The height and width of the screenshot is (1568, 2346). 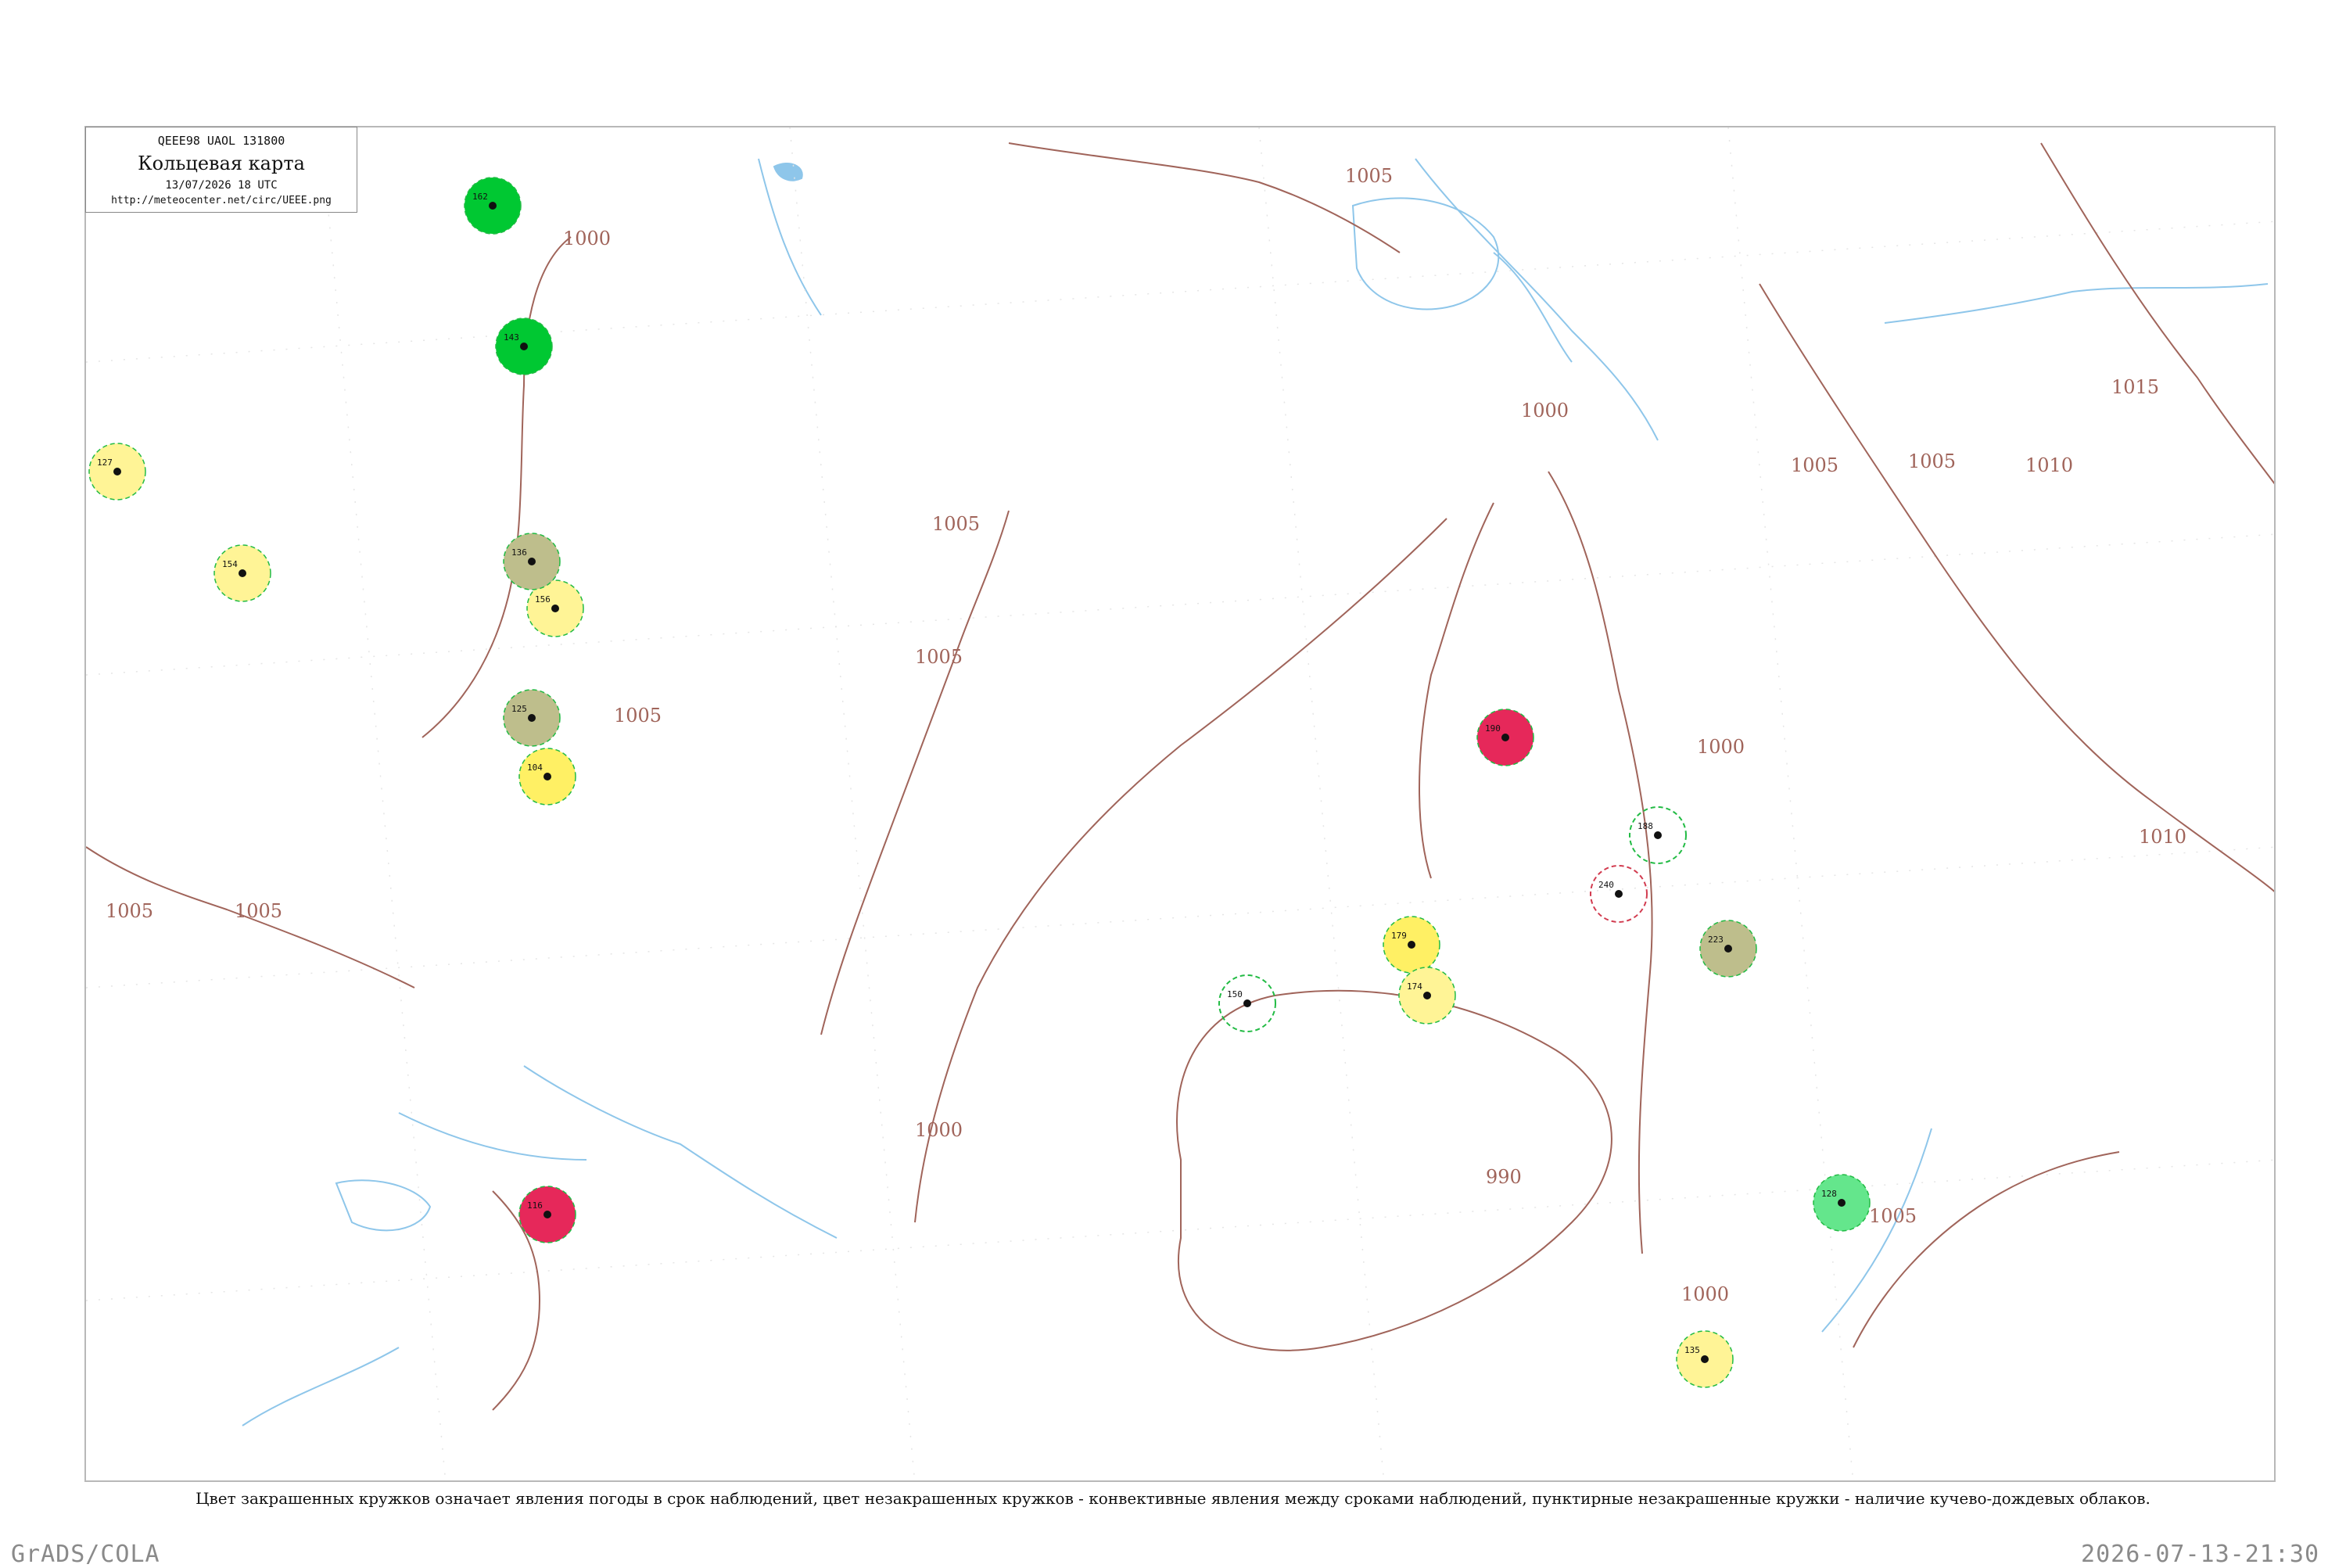 I want to click on station-plot: 154, so click(x=242, y=573).